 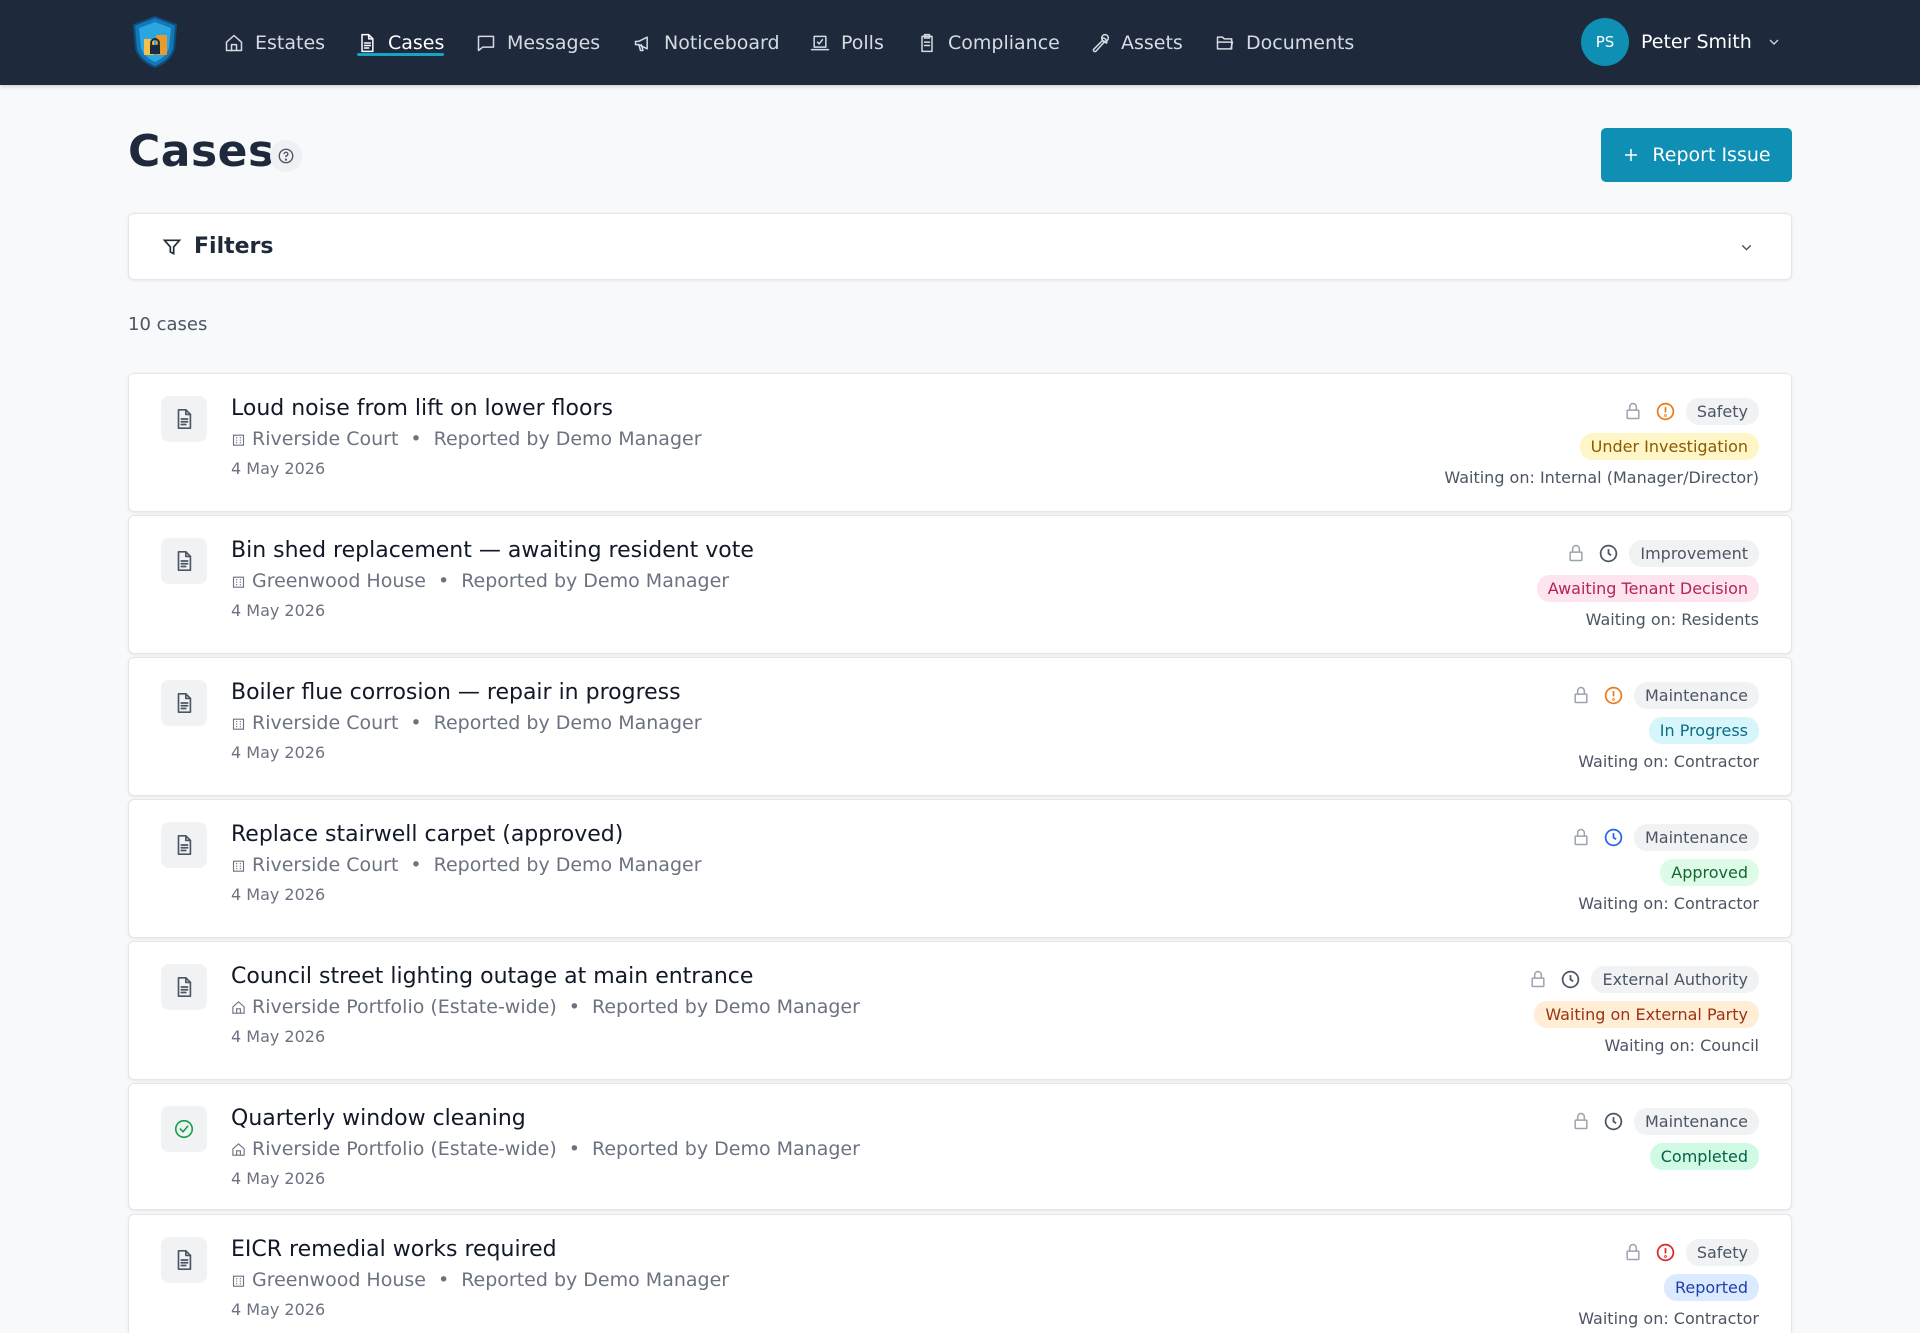 I want to click on case-tags: Improvement, so click(x=1662, y=553).